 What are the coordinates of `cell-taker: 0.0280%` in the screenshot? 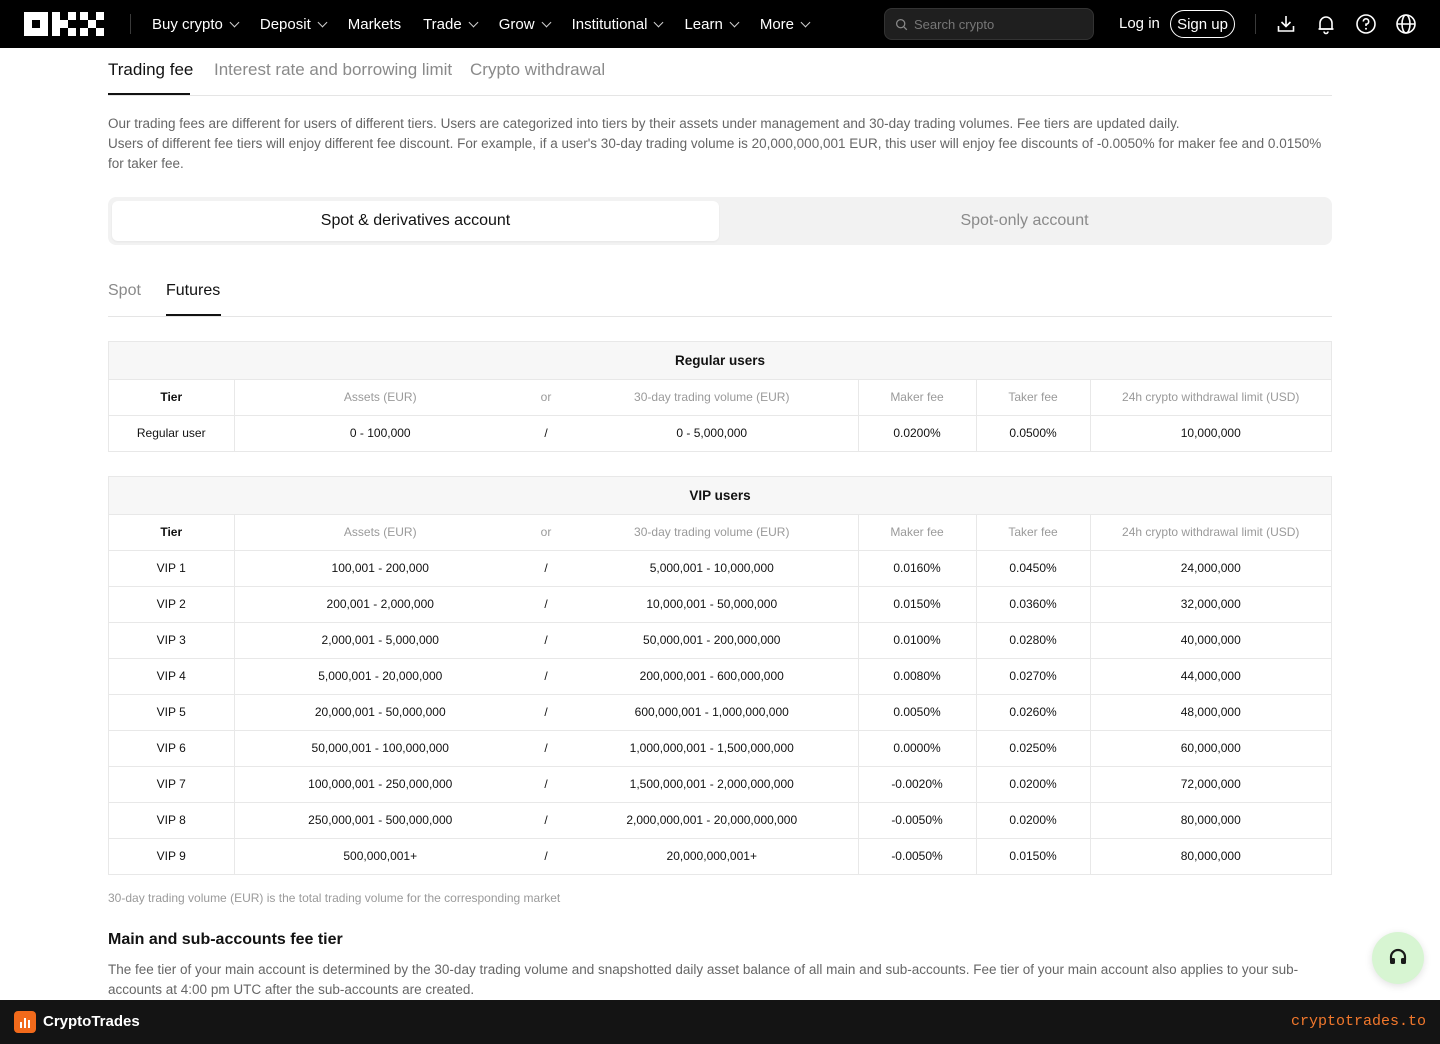 It's located at (1032, 640).